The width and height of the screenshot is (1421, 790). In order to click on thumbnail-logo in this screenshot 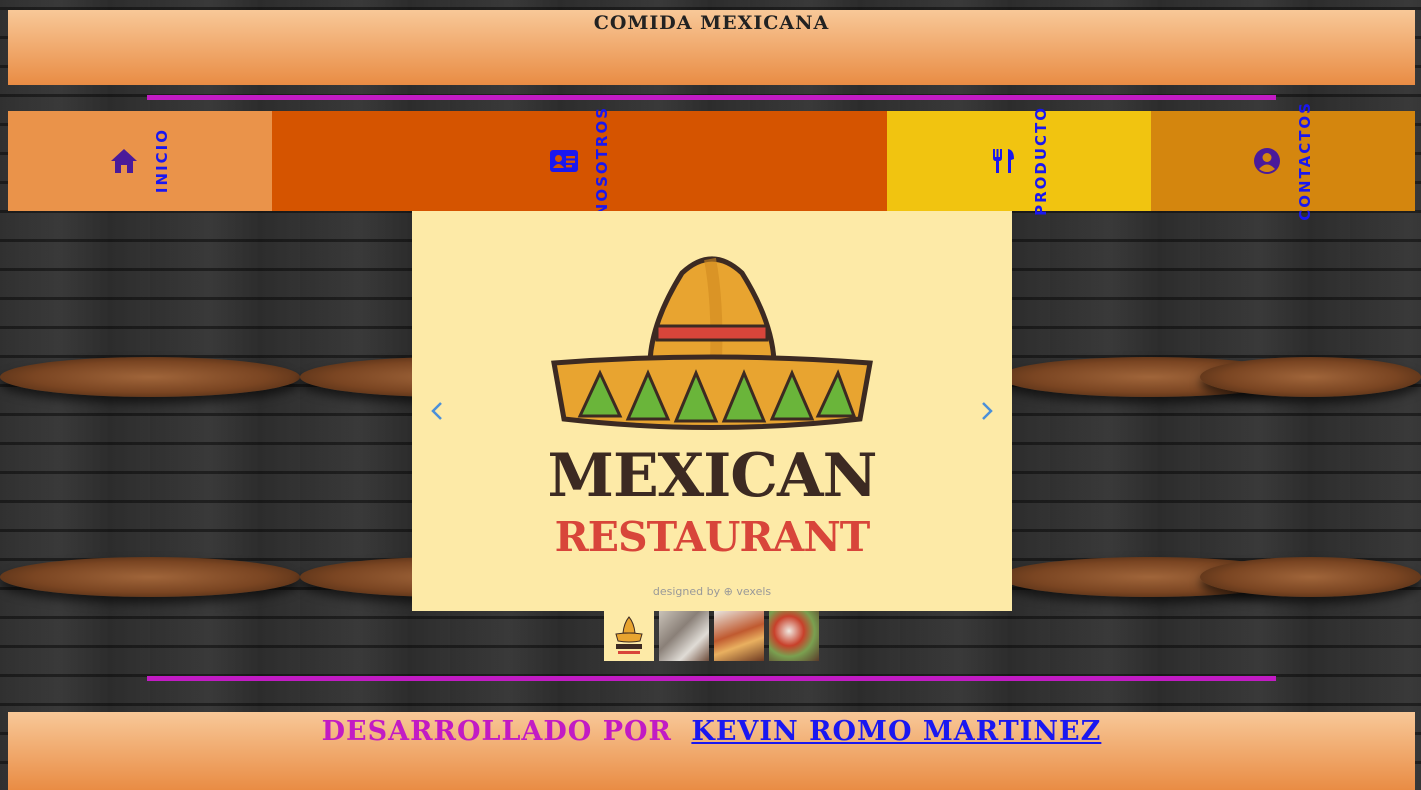, I will do `click(629, 636)`.